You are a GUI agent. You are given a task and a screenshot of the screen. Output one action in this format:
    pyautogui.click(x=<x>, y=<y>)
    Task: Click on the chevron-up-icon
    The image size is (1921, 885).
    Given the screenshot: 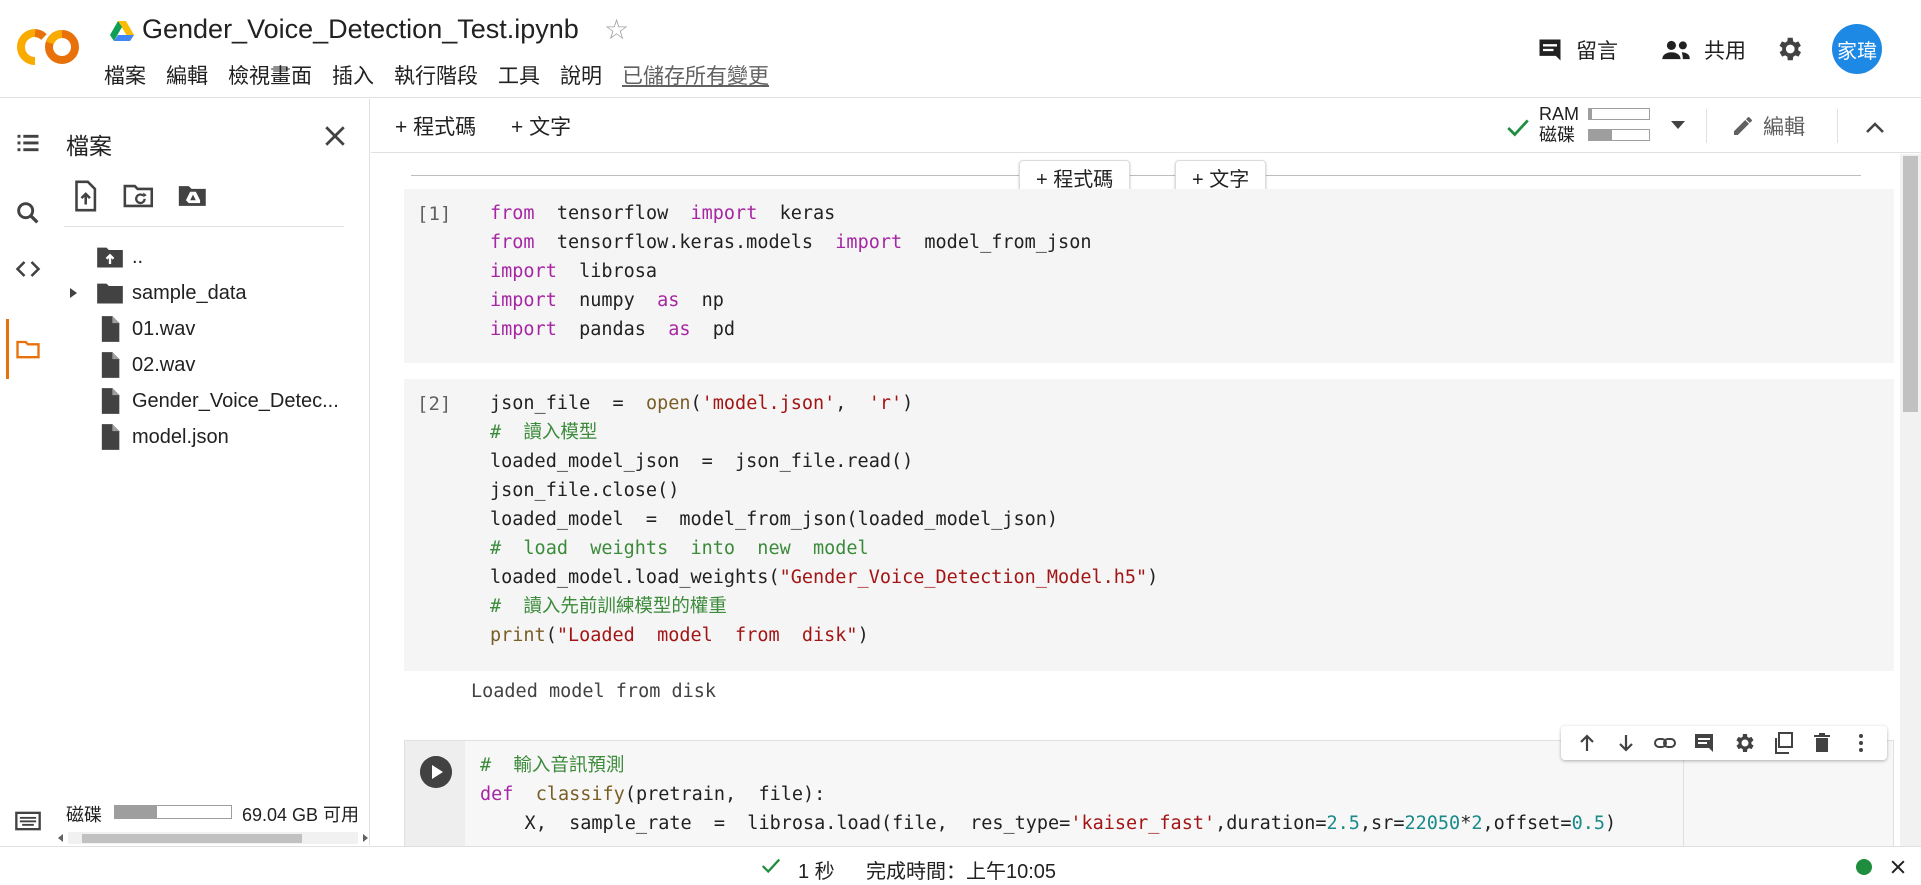 What is the action you would take?
    pyautogui.click(x=1875, y=127)
    